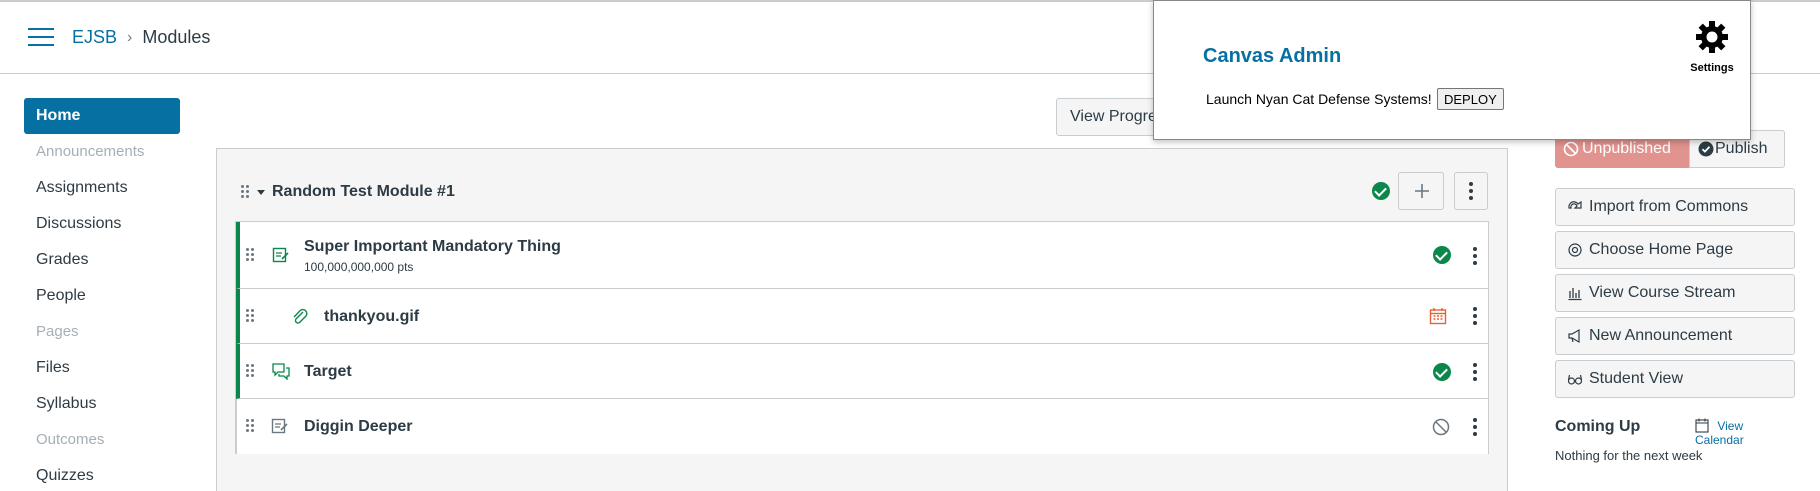  What do you see at coordinates (176, 37) in the screenshot?
I see `breadcrumb-current: Modules` at bounding box center [176, 37].